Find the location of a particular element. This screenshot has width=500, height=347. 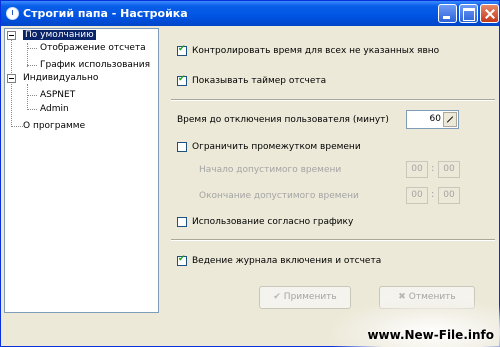

use-schedule-checkbox is located at coordinates (182, 222).